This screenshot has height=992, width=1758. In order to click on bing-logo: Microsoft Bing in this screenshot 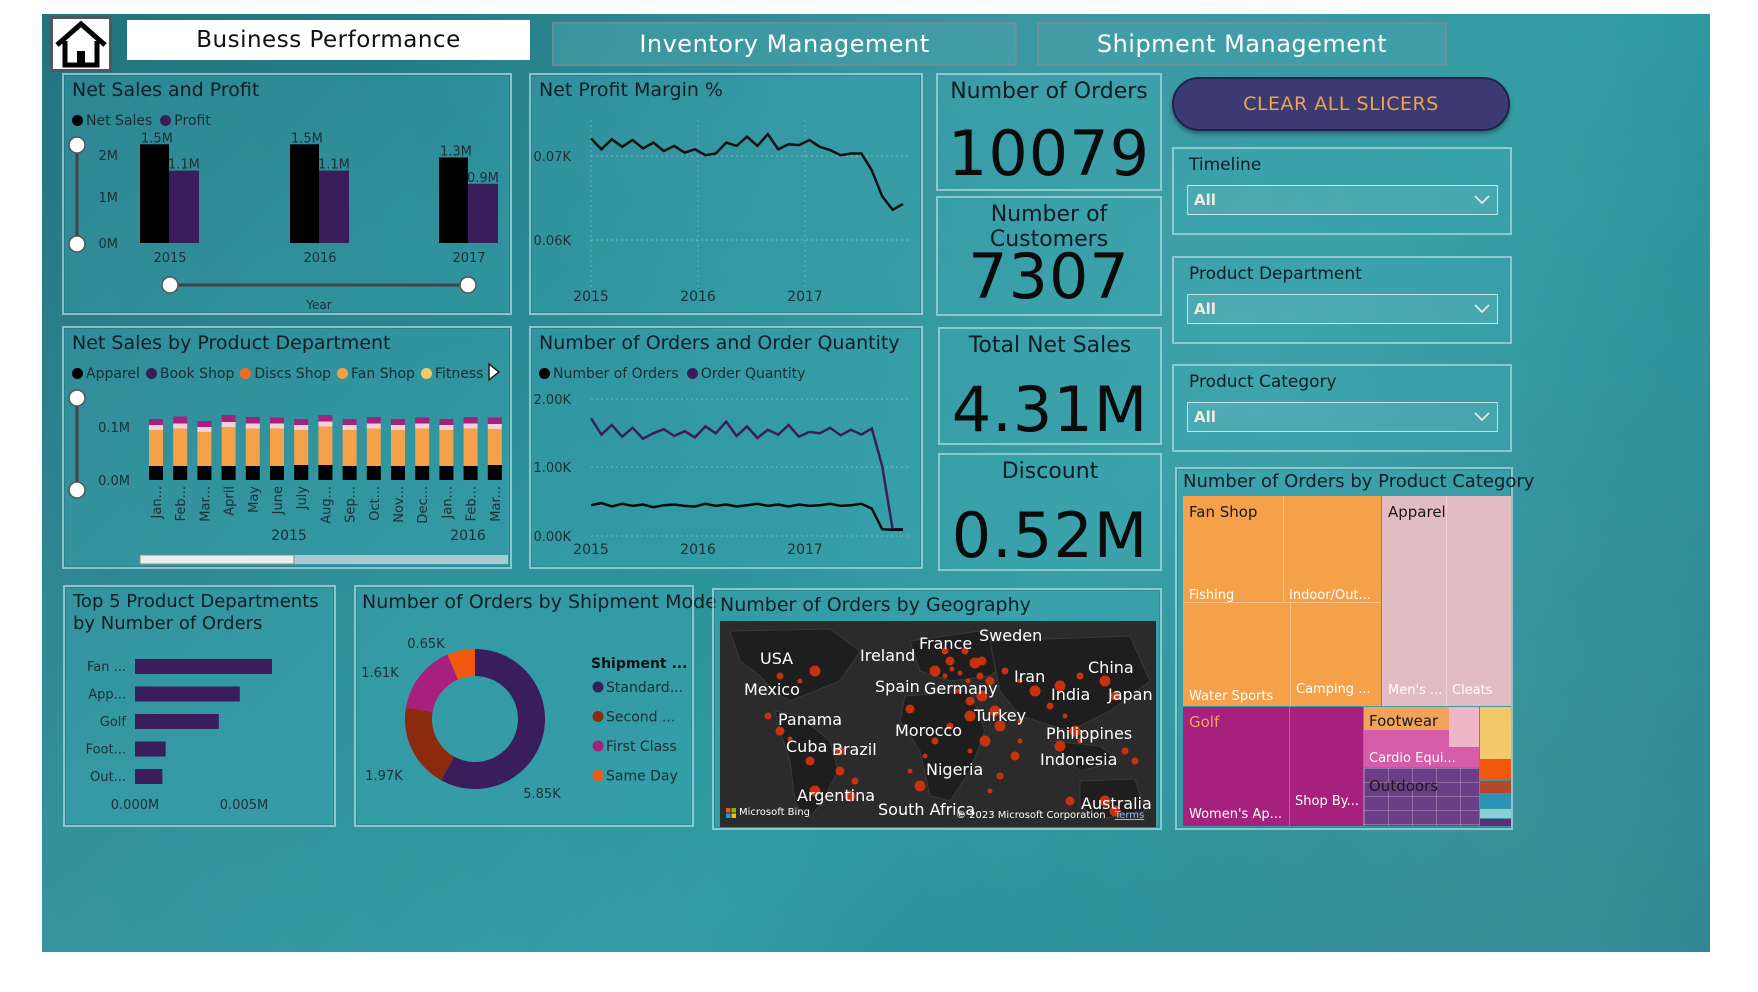, I will do `click(768, 812)`.